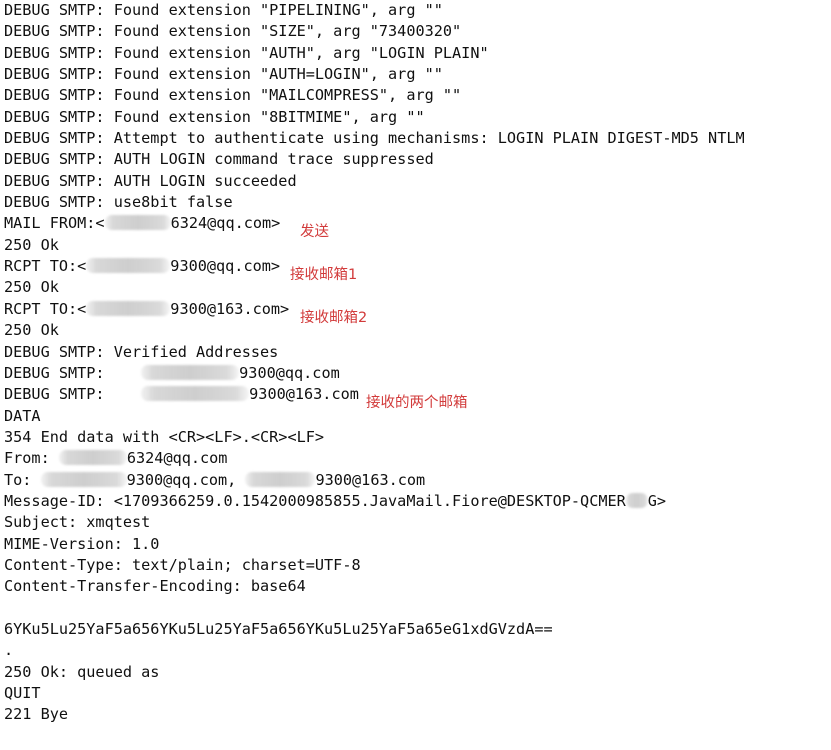  Describe the element at coordinates (415, 352) in the screenshot. I see `log-line: DEBUG SMTP: Verified Addresses` at that location.